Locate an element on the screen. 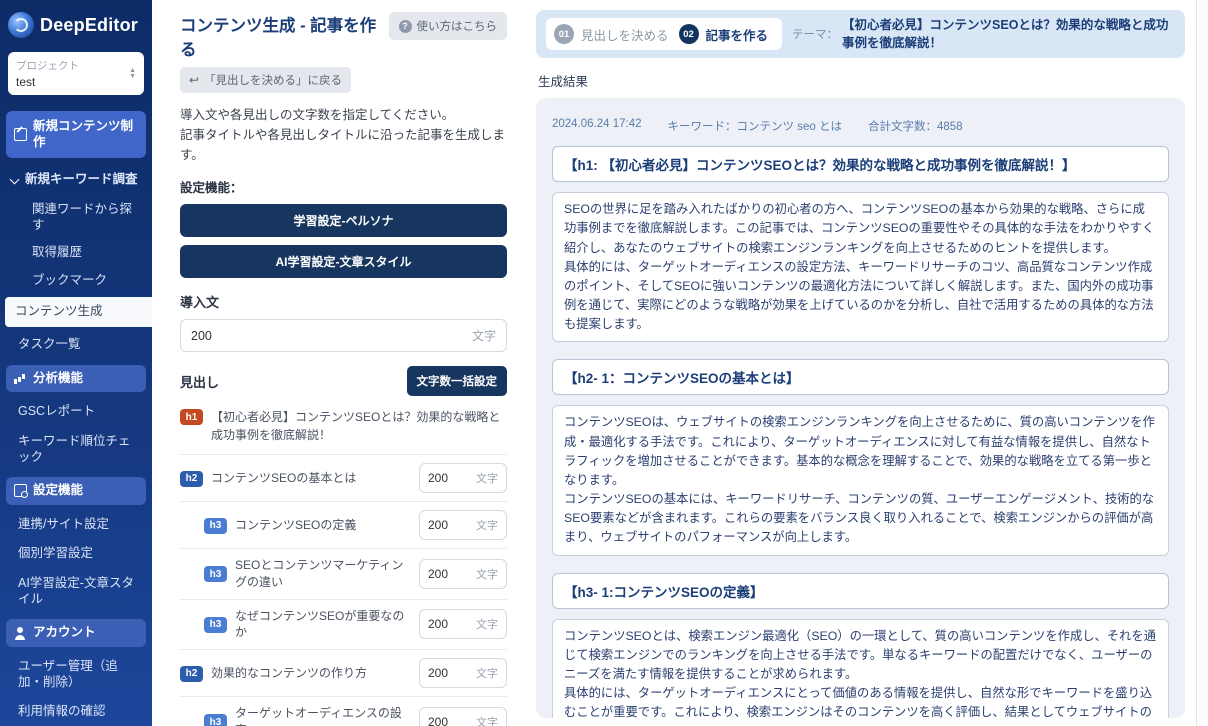 This screenshot has height=726, width=1208. sidebar-item: タスク一覧 is located at coordinates (76, 345).